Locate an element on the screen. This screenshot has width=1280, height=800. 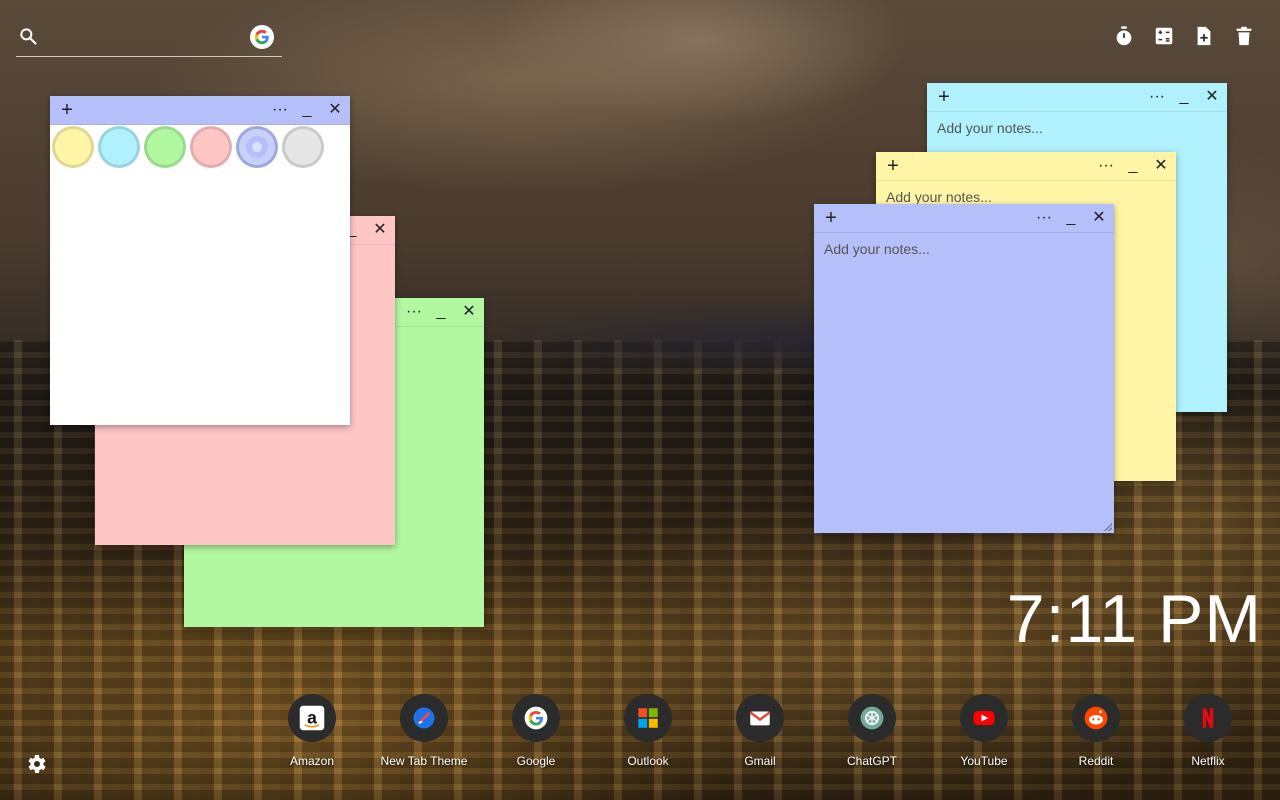
note-textarea is located at coordinates (964, 383).